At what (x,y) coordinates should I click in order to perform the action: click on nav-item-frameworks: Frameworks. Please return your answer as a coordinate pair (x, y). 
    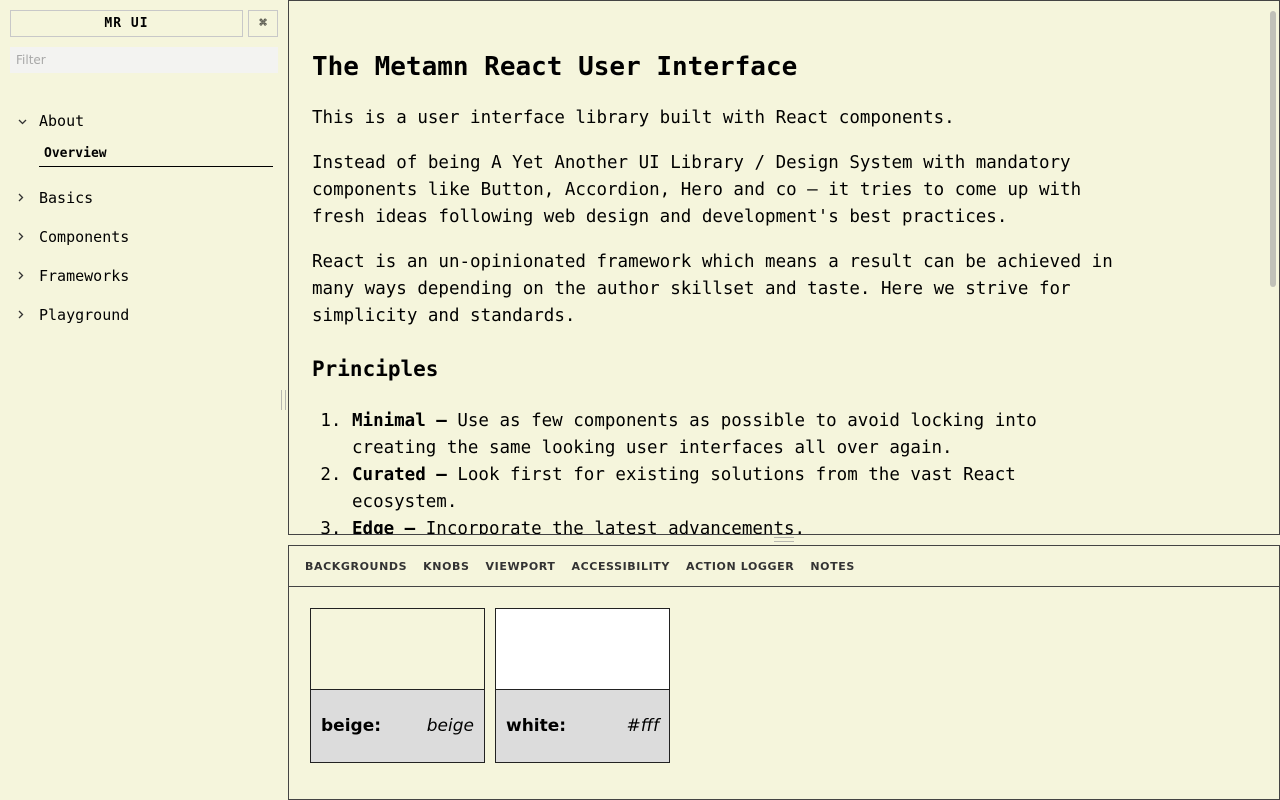
    Looking at the image, I should click on (73, 276).